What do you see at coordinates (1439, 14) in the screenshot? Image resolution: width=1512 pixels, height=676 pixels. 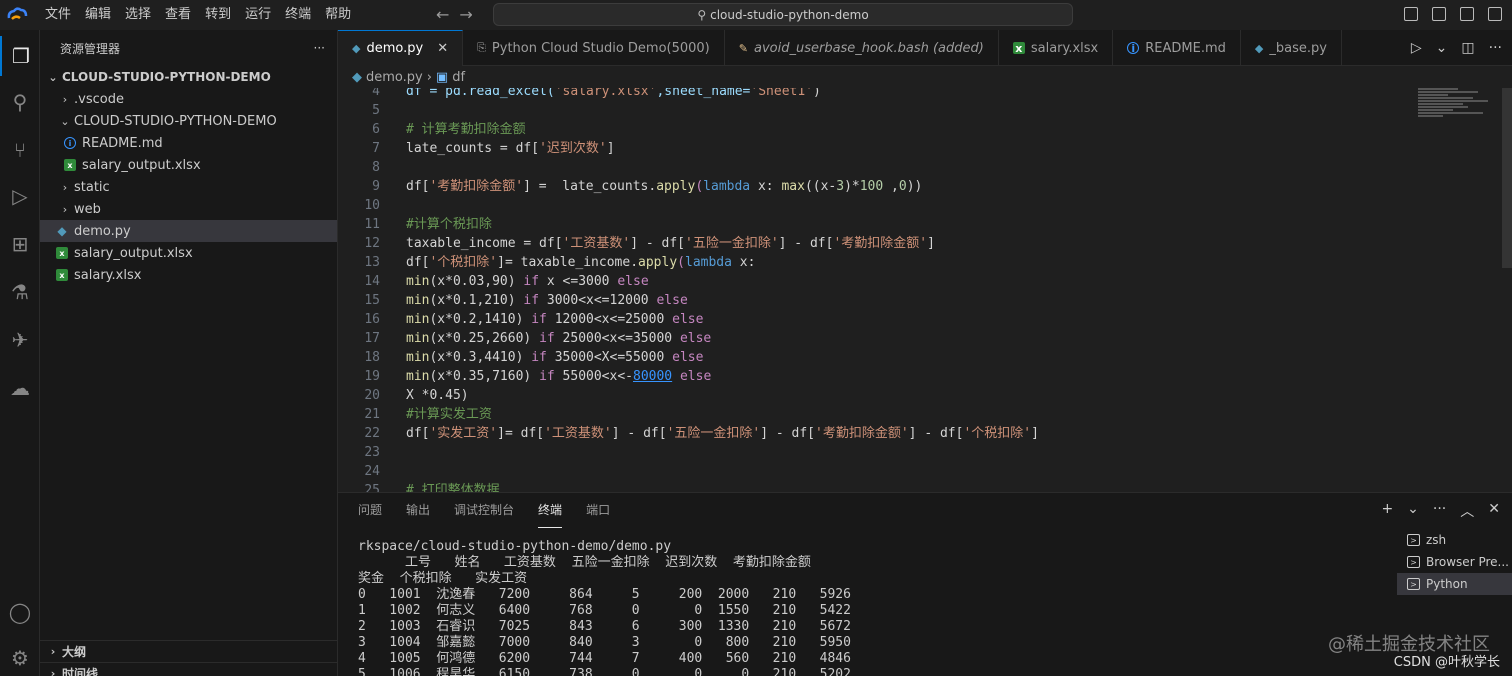 I see `toggle-panel-icon` at bounding box center [1439, 14].